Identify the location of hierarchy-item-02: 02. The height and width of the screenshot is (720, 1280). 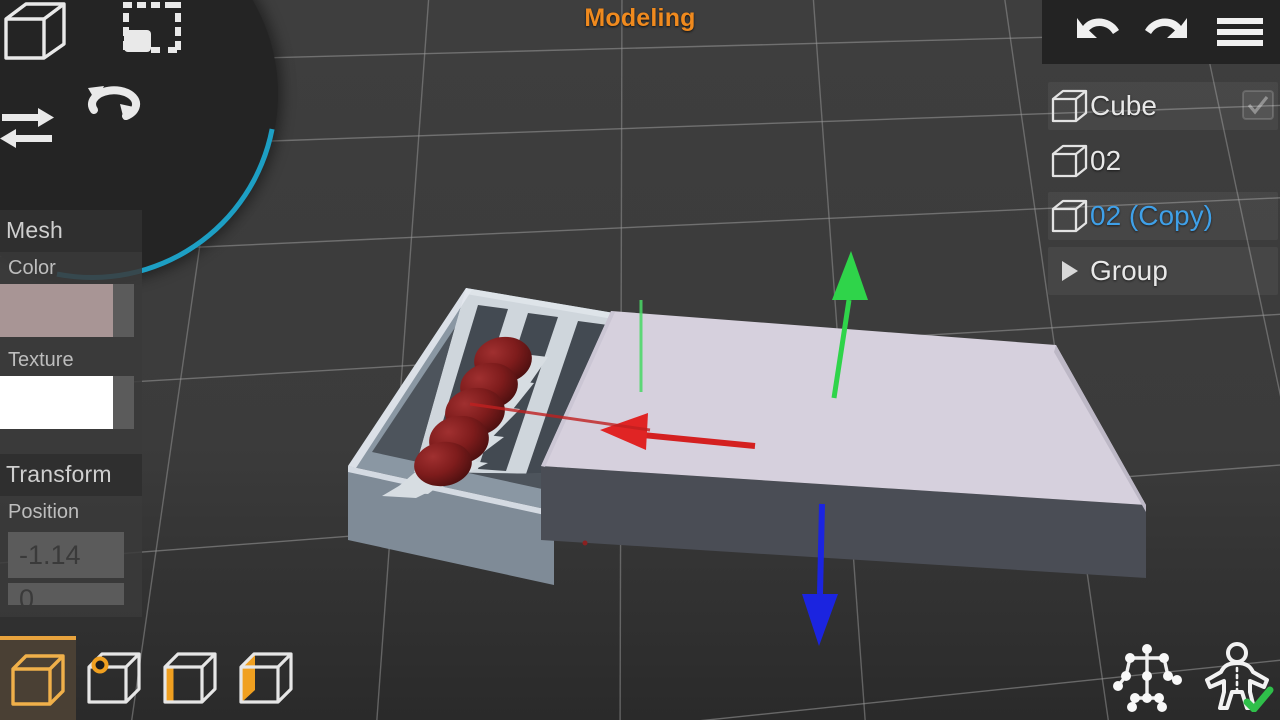
(1162, 160).